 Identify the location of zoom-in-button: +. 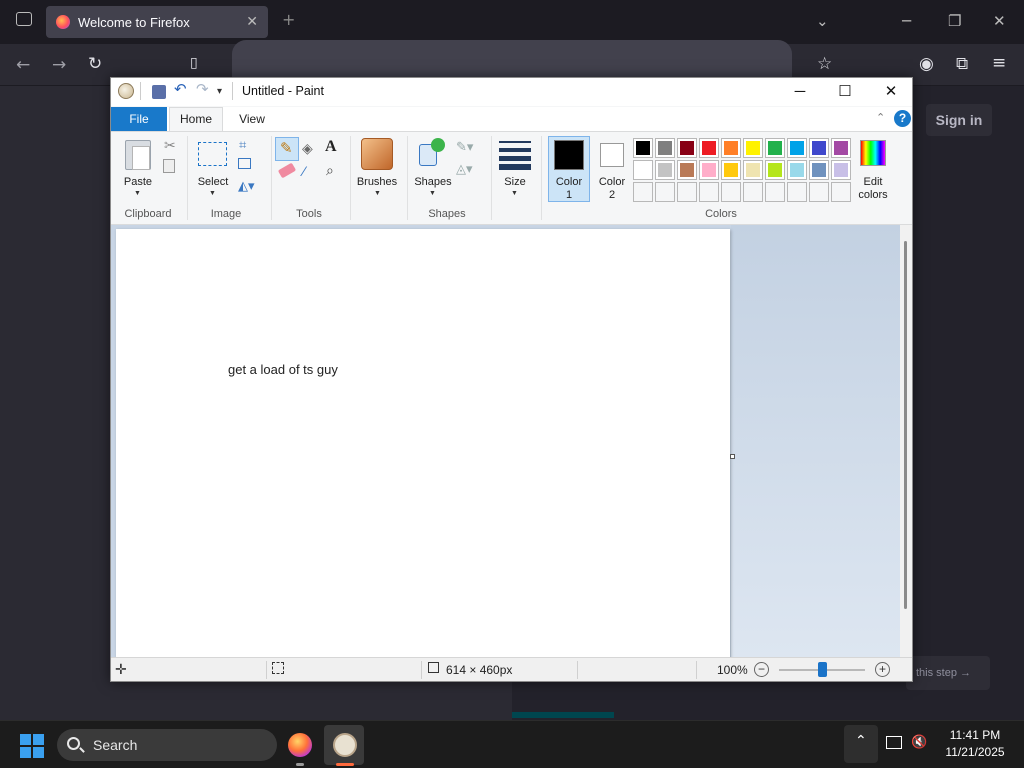
(882, 669).